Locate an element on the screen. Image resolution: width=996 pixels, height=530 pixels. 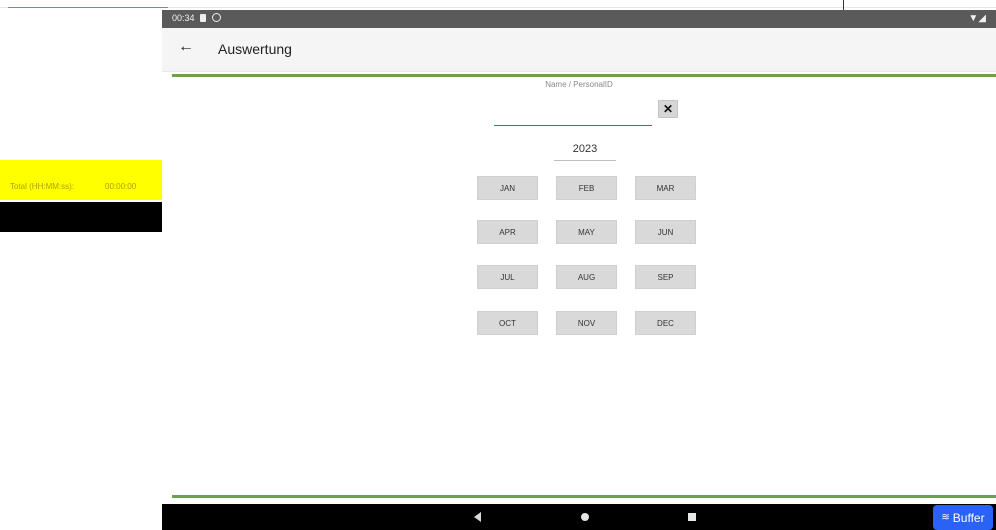
month-button-mar: MAR is located at coordinates (665, 188).